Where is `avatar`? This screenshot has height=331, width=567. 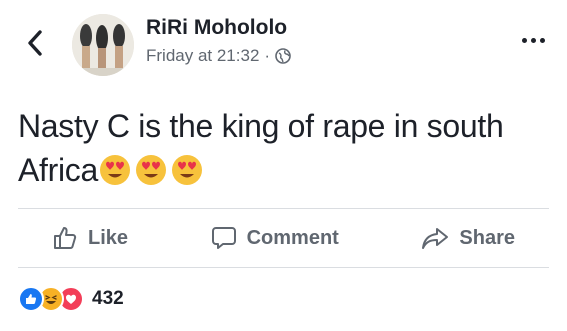 avatar is located at coordinates (103, 45).